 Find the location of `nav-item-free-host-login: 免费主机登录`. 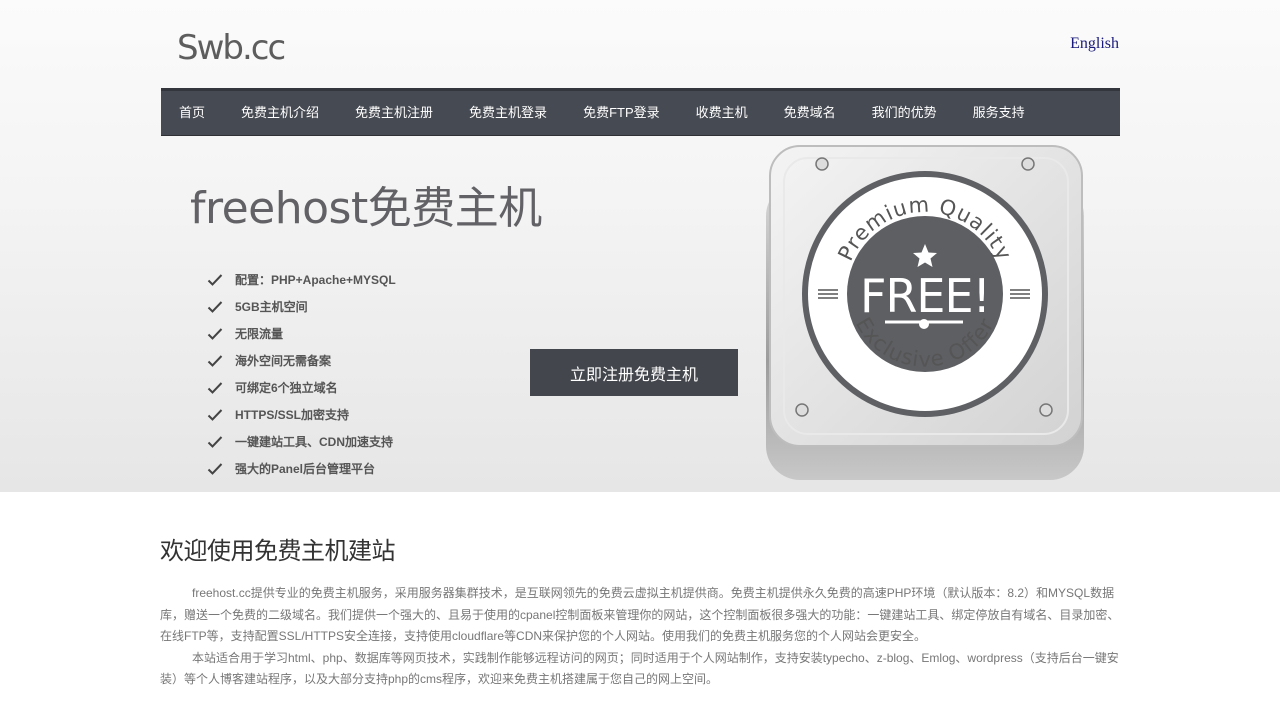

nav-item-free-host-login: 免费主机登录 is located at coordinates (508, 113).